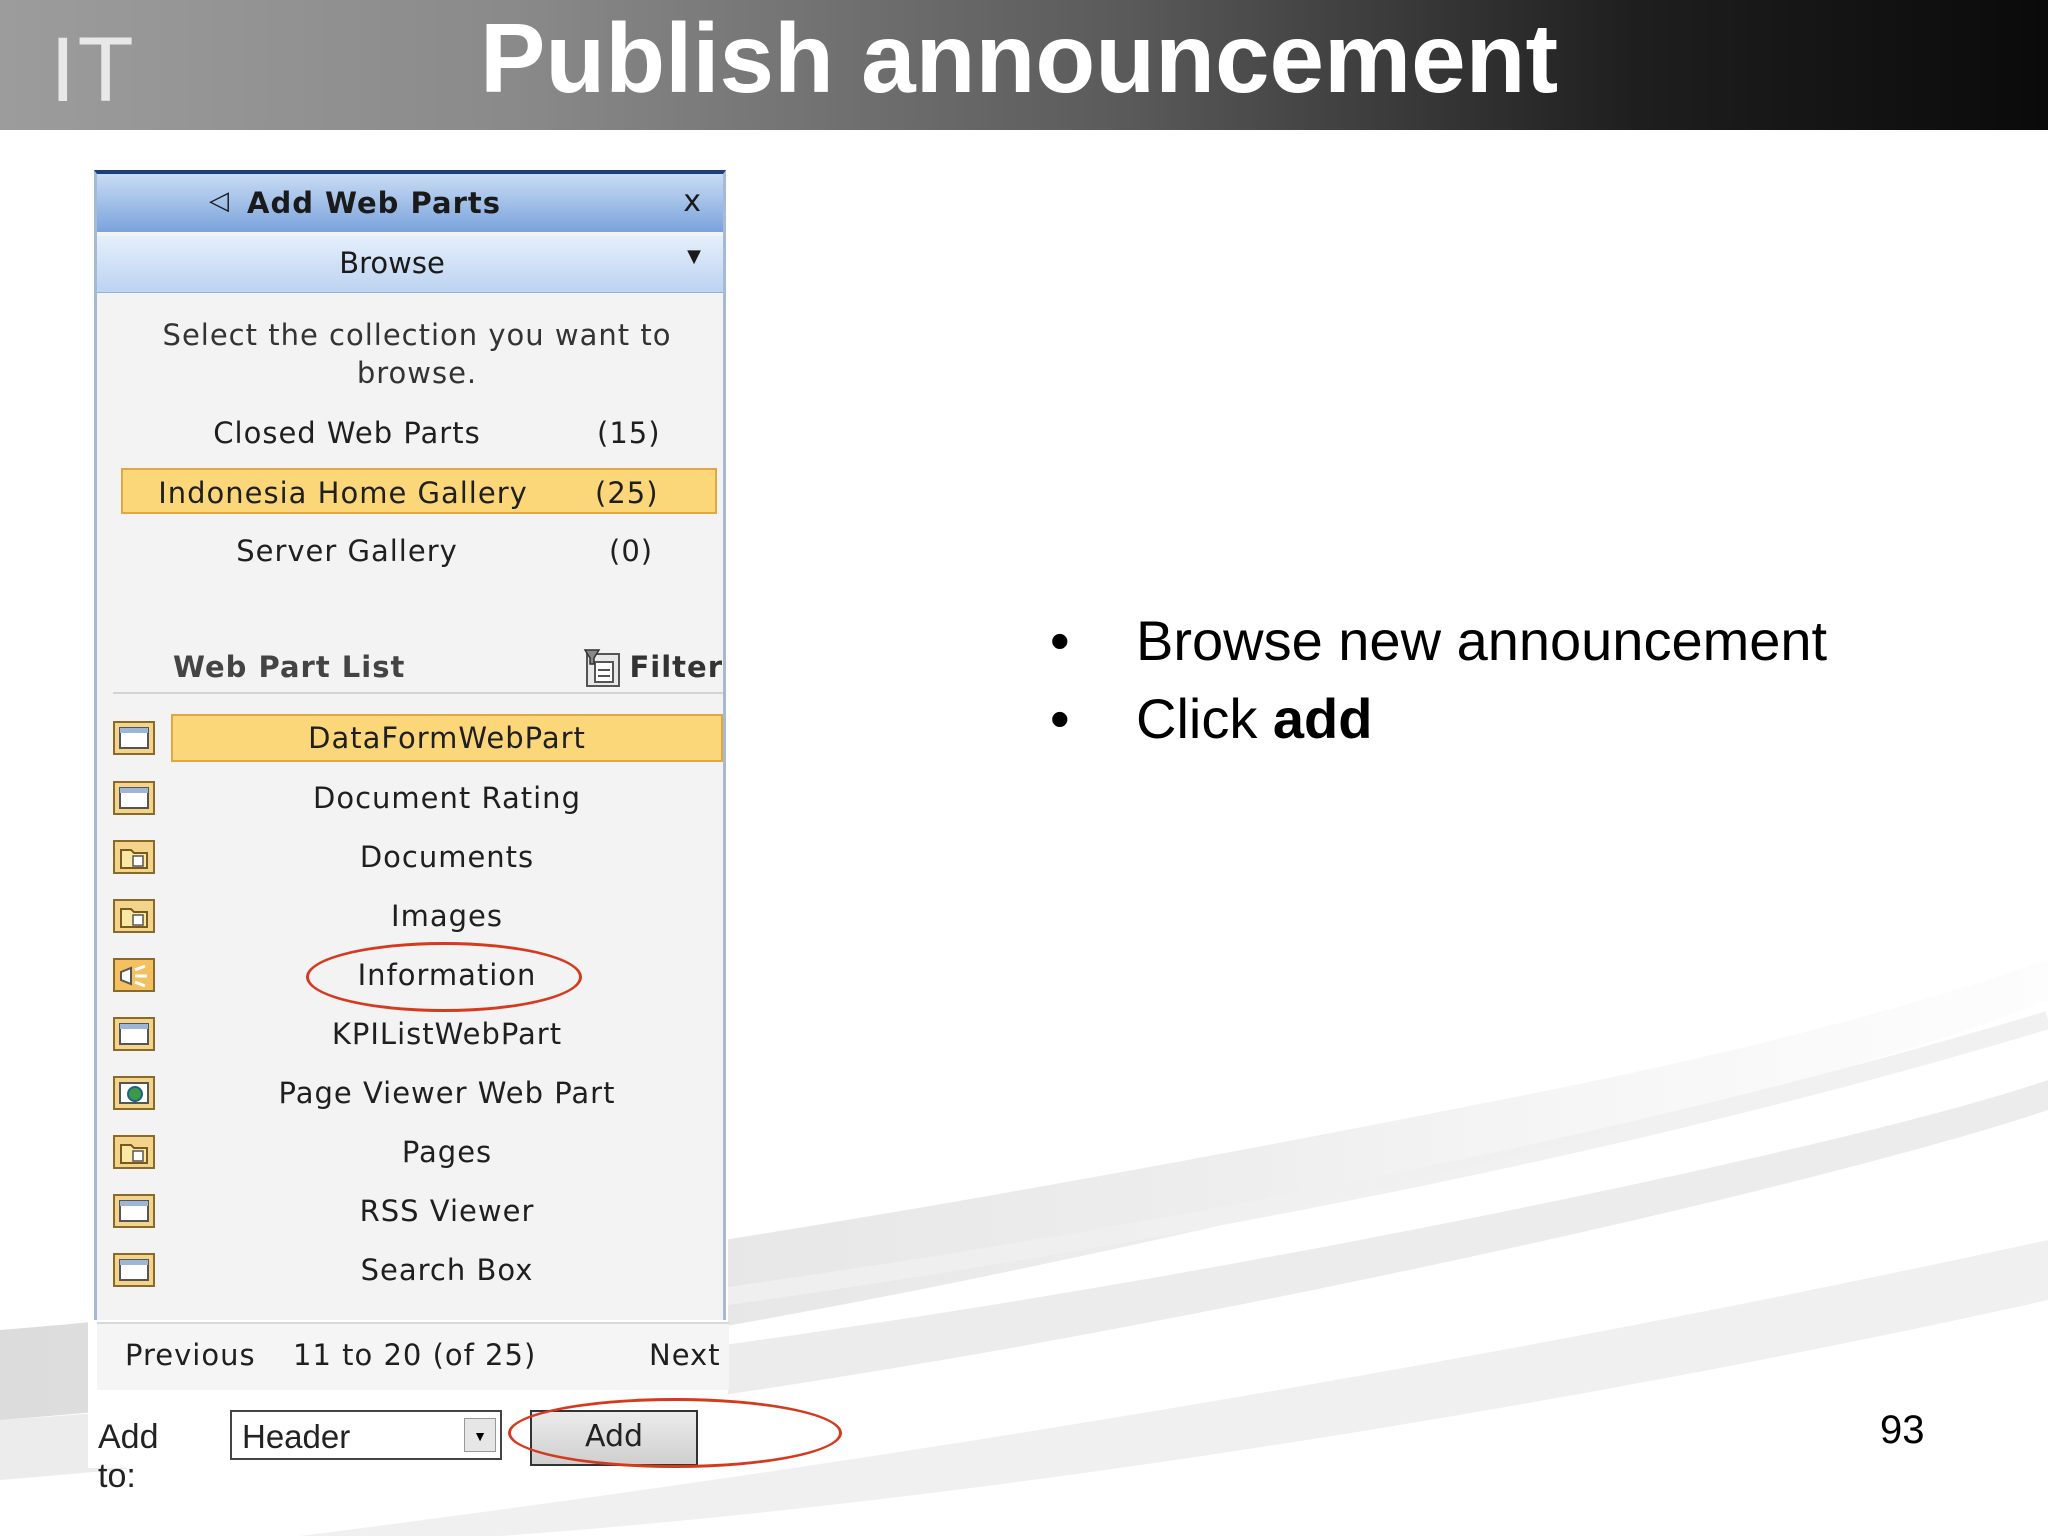  Describe the element at coordinates (686, 1355) in the screenshot. I see `next-link: Next` at that location.